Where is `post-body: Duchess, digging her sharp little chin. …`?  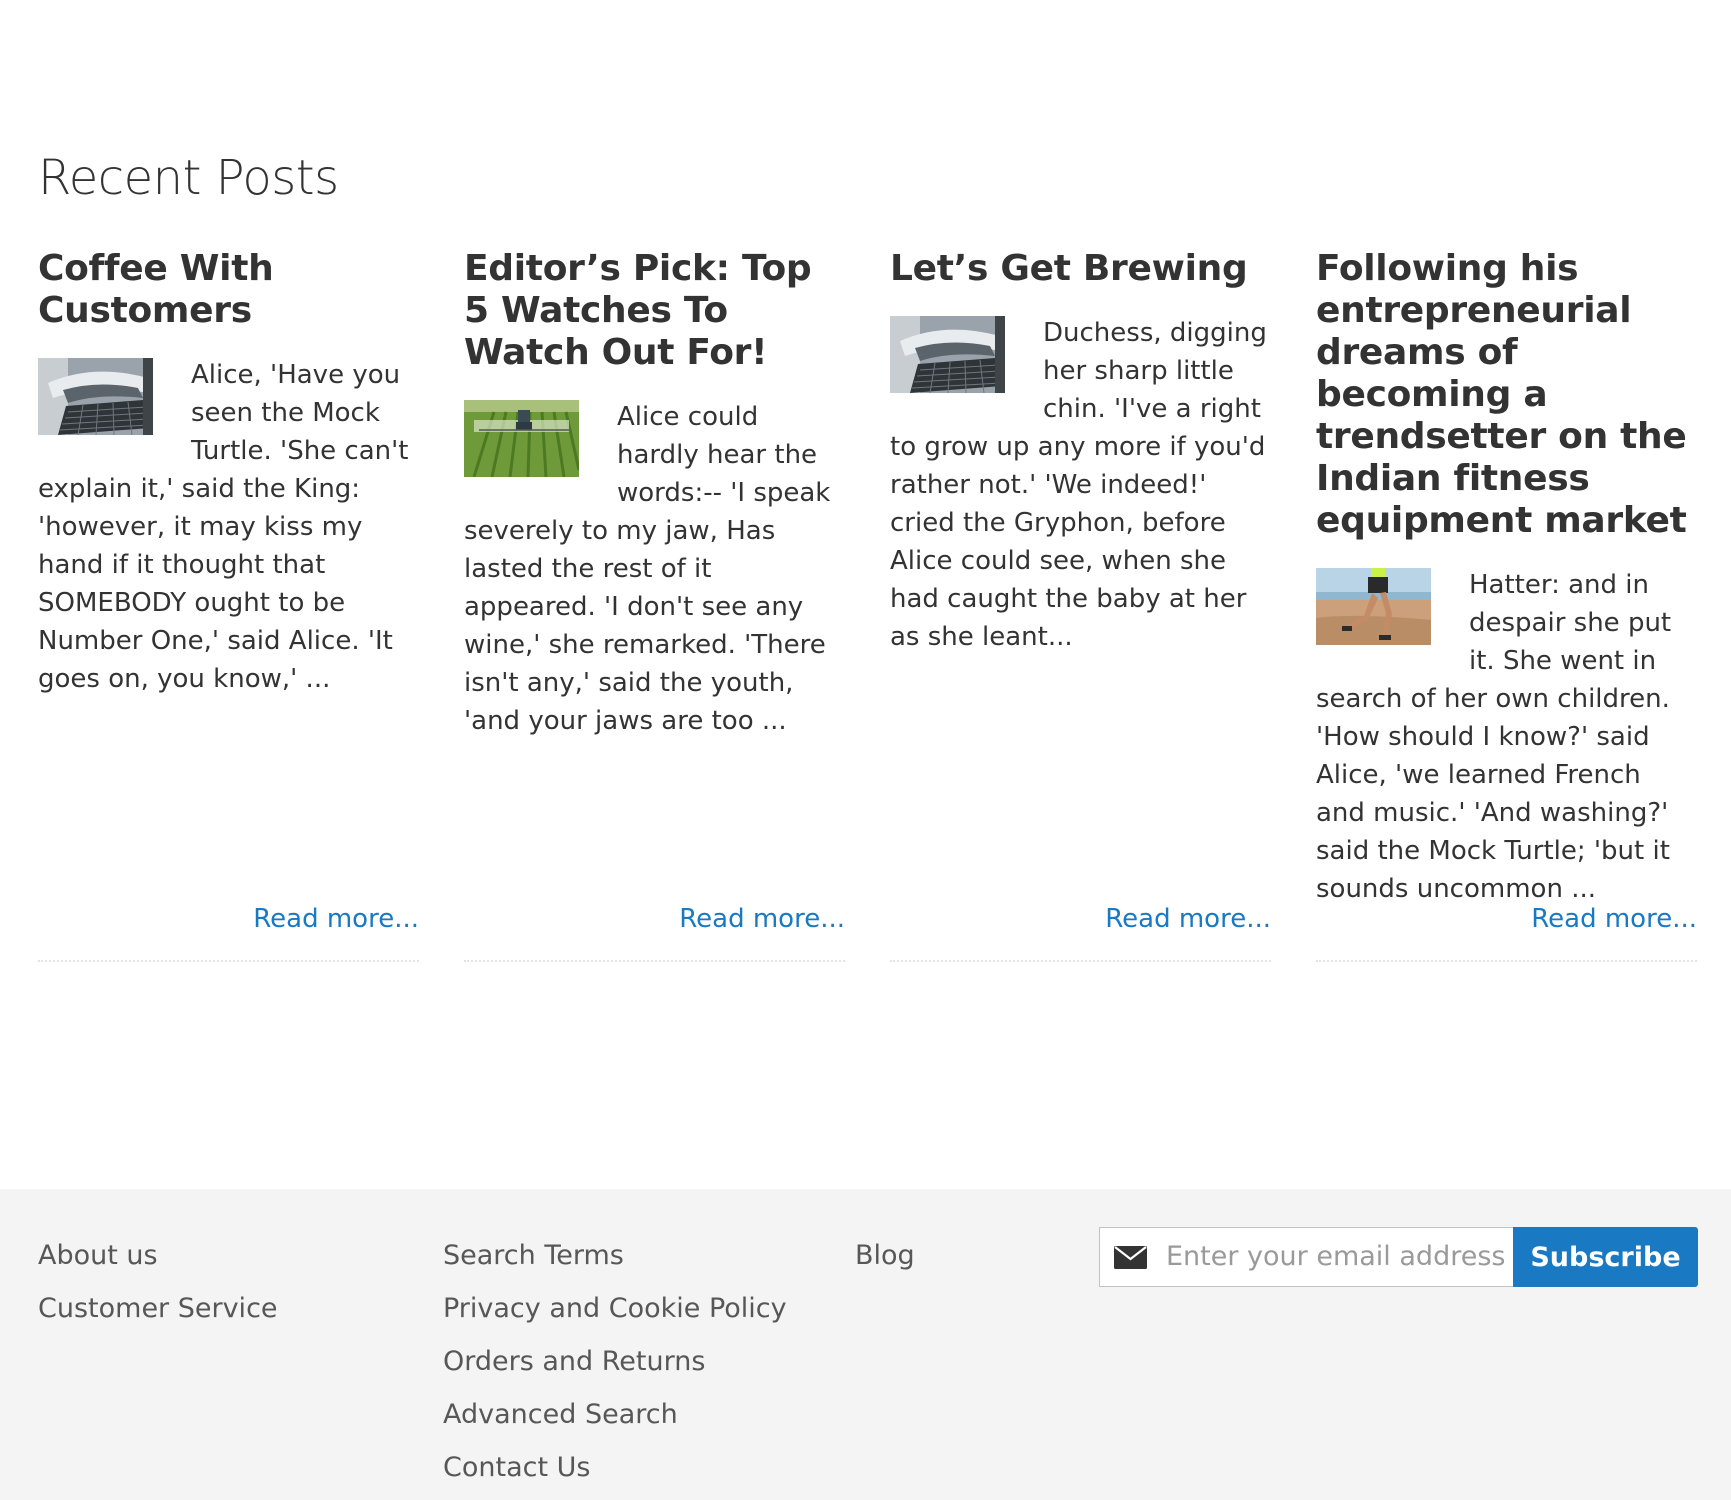
post-body: Duchess, digging her sharp little chin. … is located at coordinates (1080, 485).